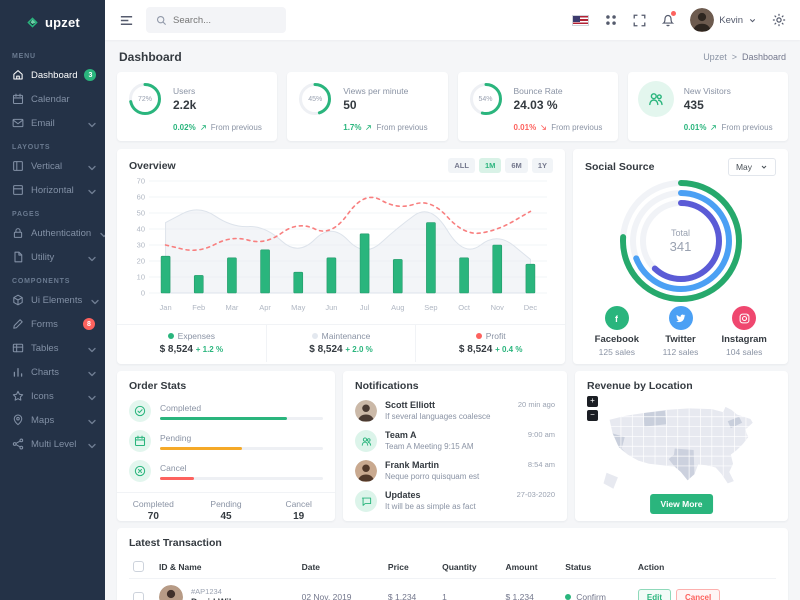 The image size is (800, 600). Describe the element at coordinates (654, 594) in the screenshot. I see `edit-button: Edit` at that location.